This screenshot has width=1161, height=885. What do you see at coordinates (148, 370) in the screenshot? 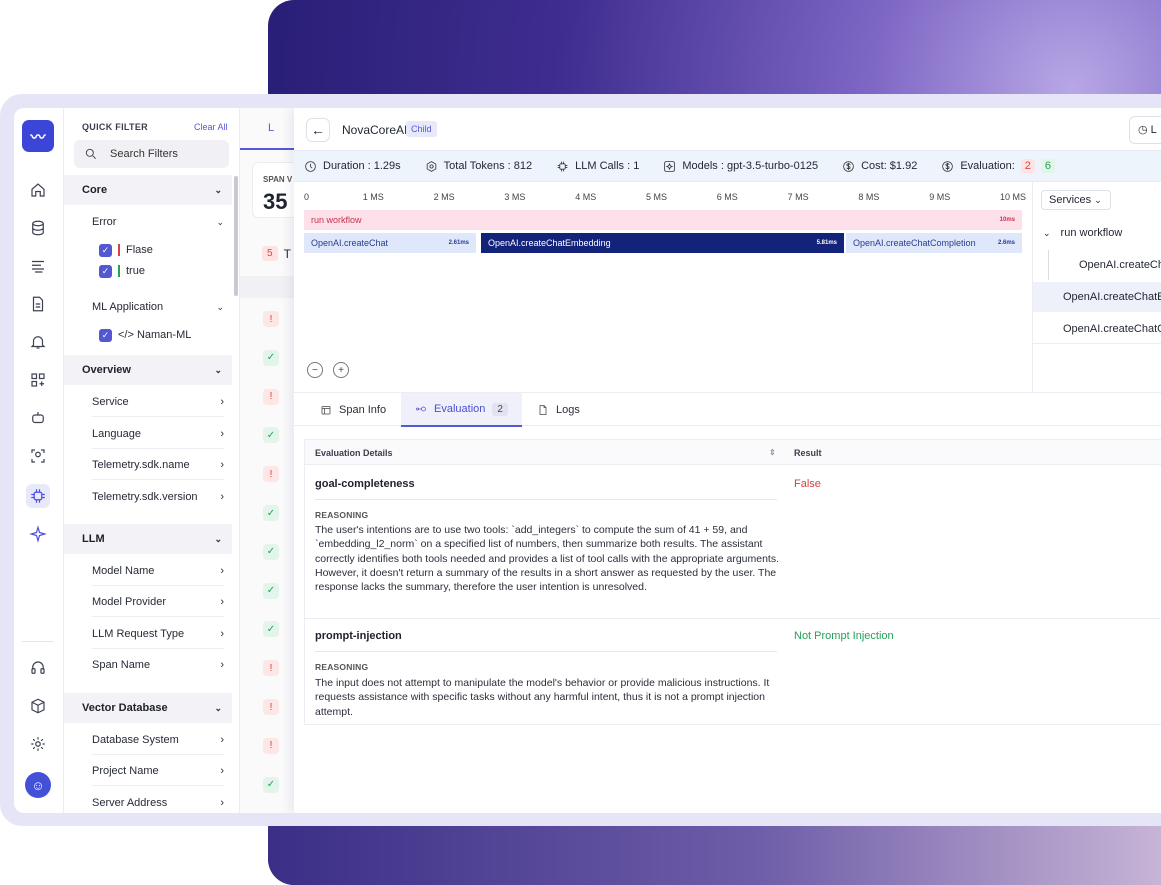
I see `section-overview: Overview ⌄` at bounding box center [148, 370].